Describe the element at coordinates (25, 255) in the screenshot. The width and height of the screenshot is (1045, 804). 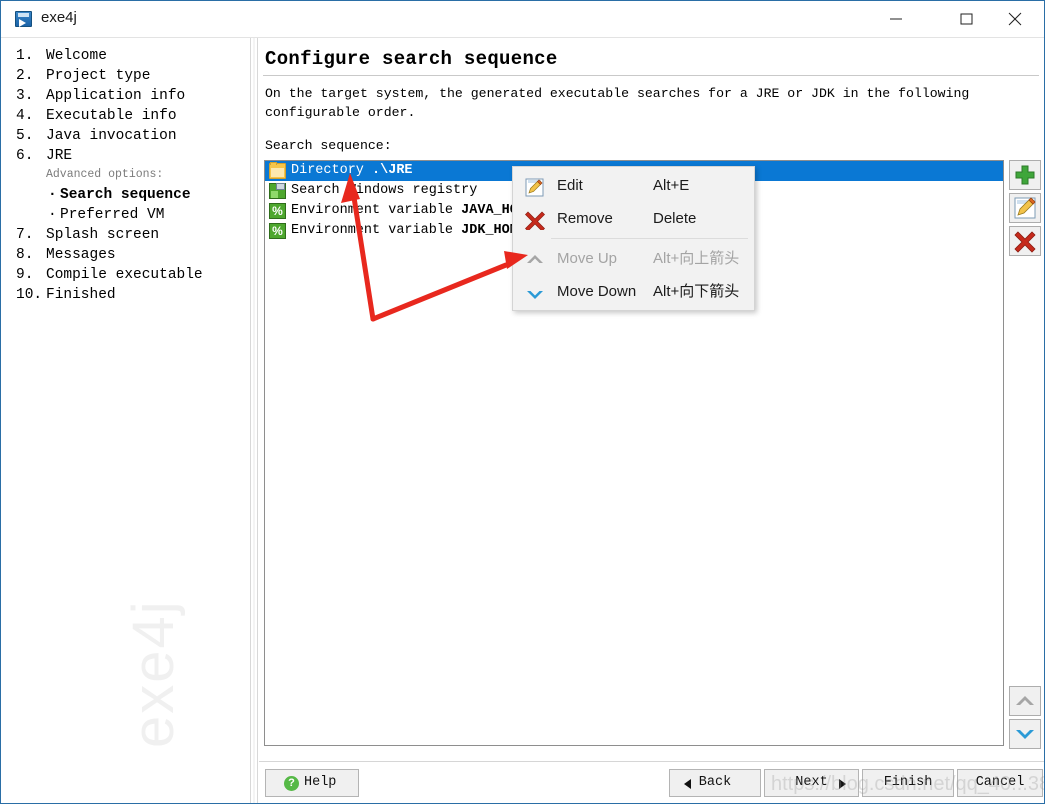
I see `step-number: 8.` at that location.